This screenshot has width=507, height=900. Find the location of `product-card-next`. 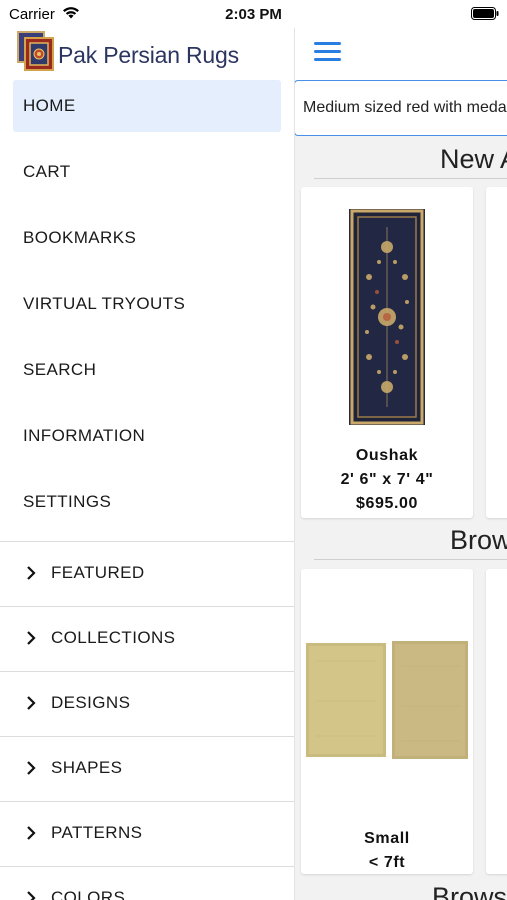

product-card-next is located at coordinates (496, 352).